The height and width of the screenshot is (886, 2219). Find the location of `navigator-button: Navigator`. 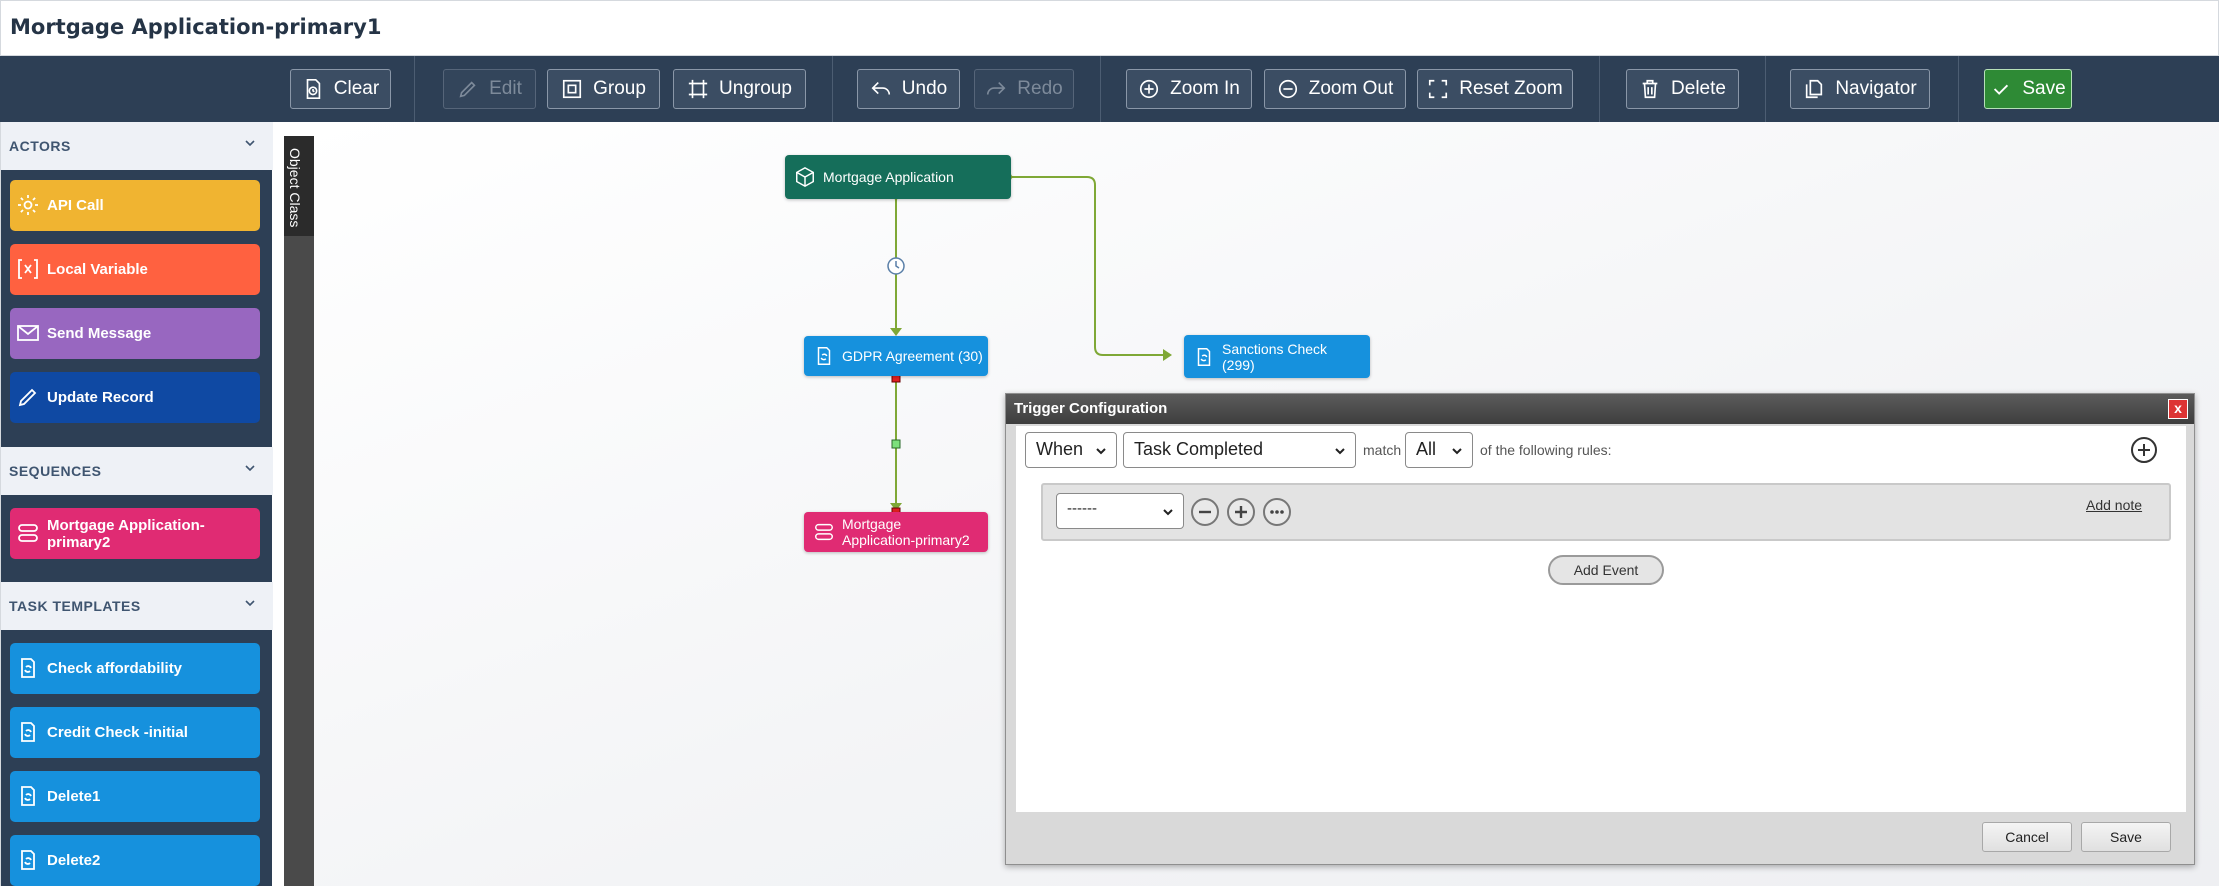

navigator-button: Navigator is located at coordinates (1860, 89).